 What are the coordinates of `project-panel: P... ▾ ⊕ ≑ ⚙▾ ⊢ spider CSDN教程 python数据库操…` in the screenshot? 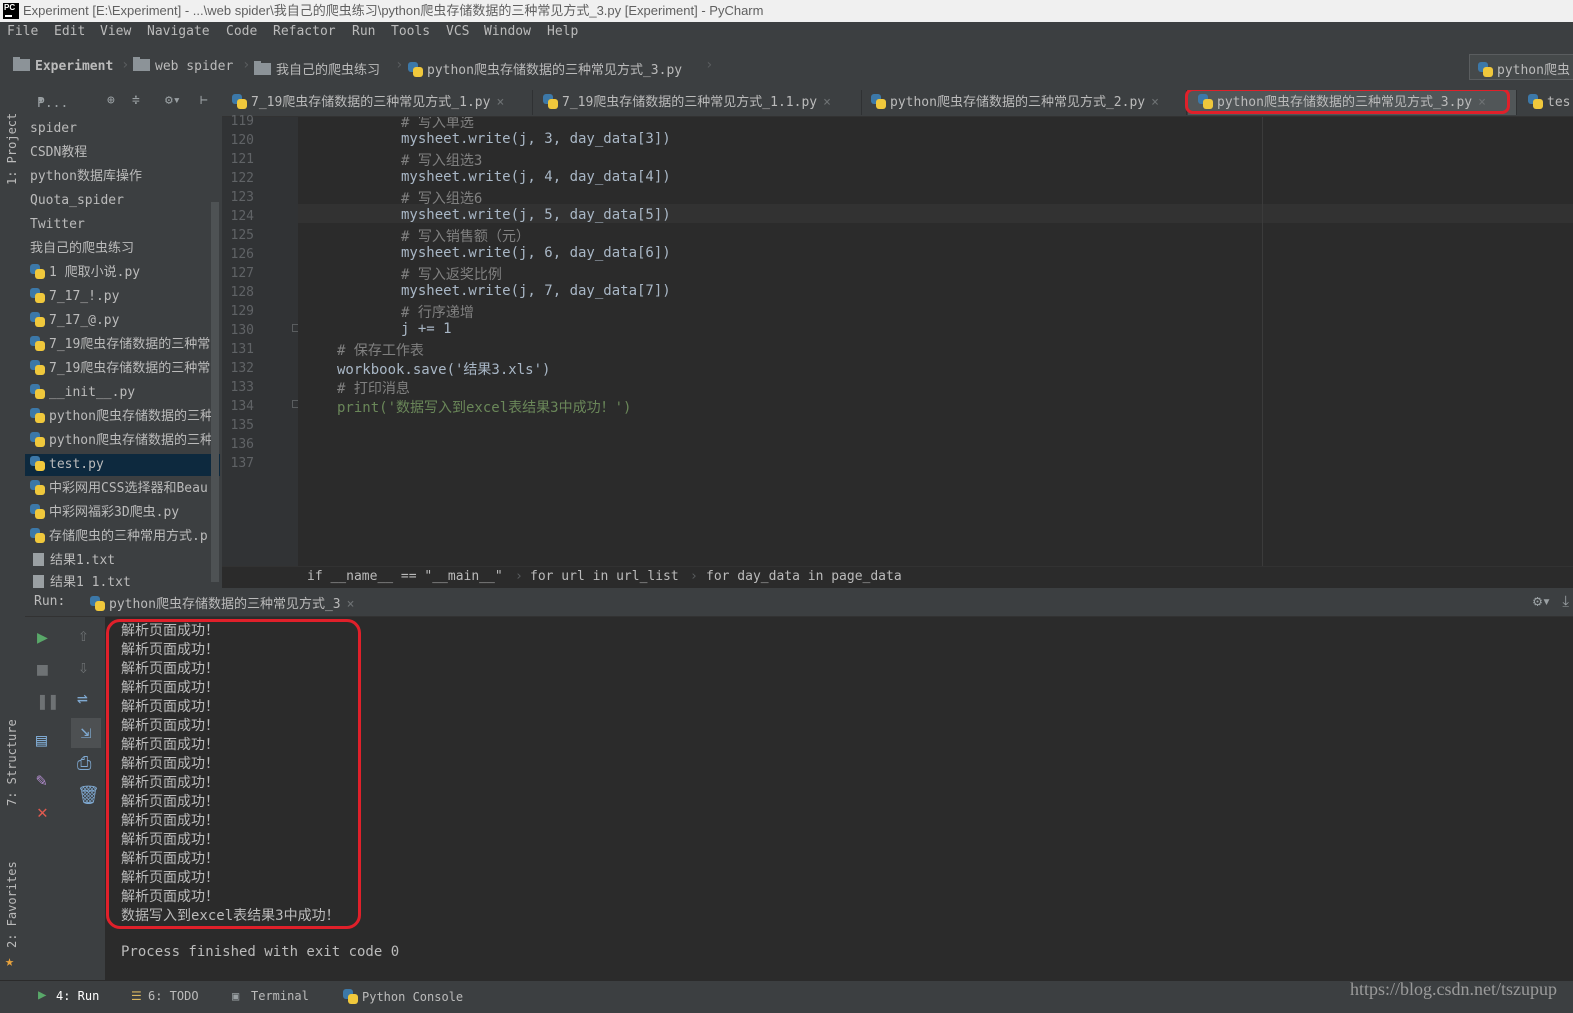 It's located at (123, 339).